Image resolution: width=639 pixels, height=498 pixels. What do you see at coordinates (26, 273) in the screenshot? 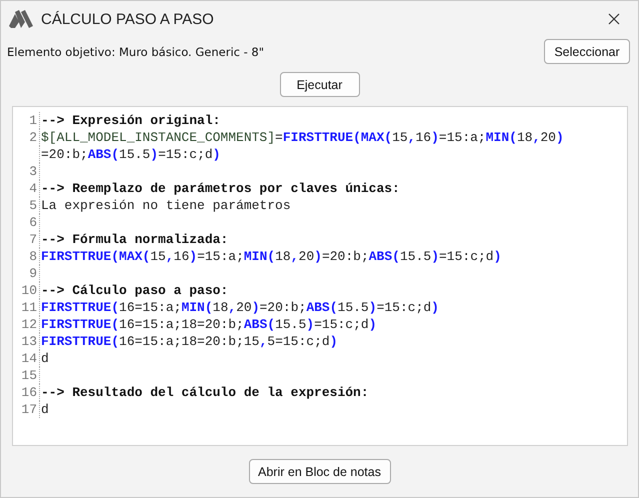
I see `line-number: 9` at bounding box center [26, 273].